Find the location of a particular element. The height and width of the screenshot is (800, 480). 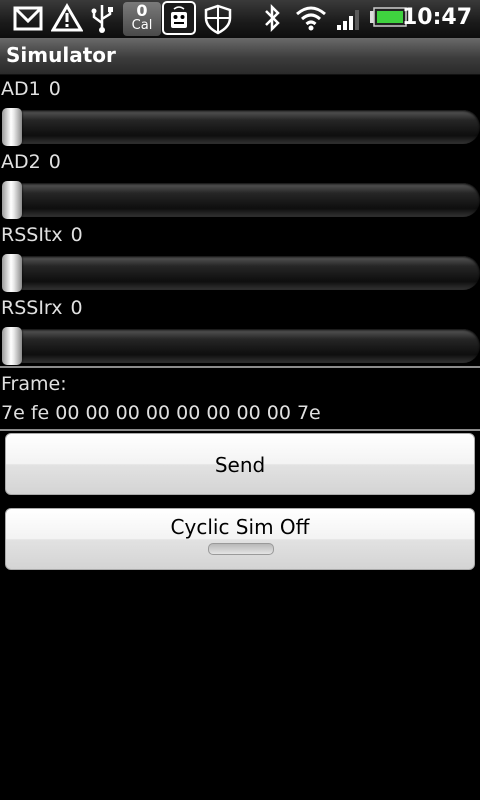

slider-name: AD2 is located at coordinates (21, 162).